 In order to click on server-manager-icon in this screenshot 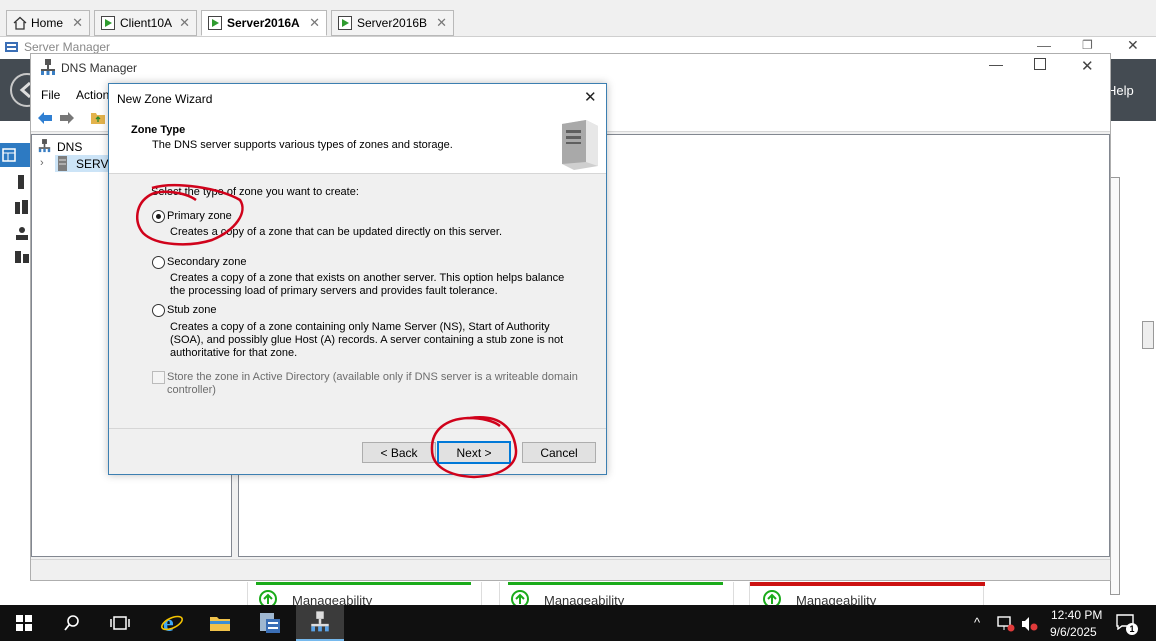, I will do `click(270, 623)`.